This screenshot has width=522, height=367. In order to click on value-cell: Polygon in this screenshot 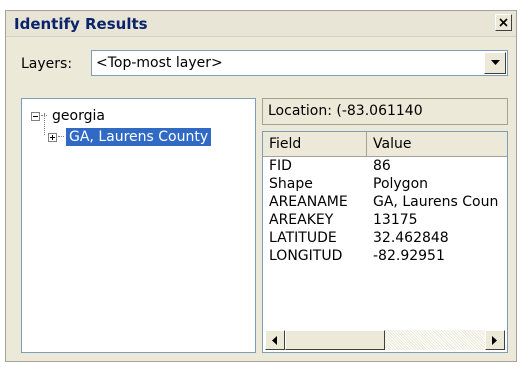, I will do `click(401, 184)`.